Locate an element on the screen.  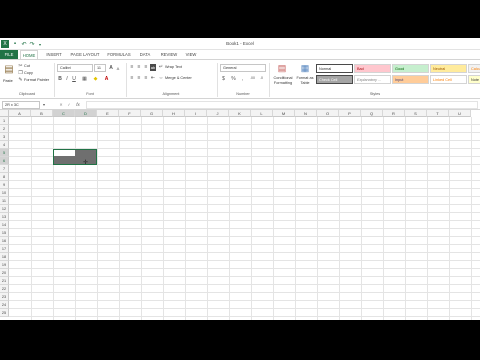
row-header-24: 24 is located at coordinates (4, 305).